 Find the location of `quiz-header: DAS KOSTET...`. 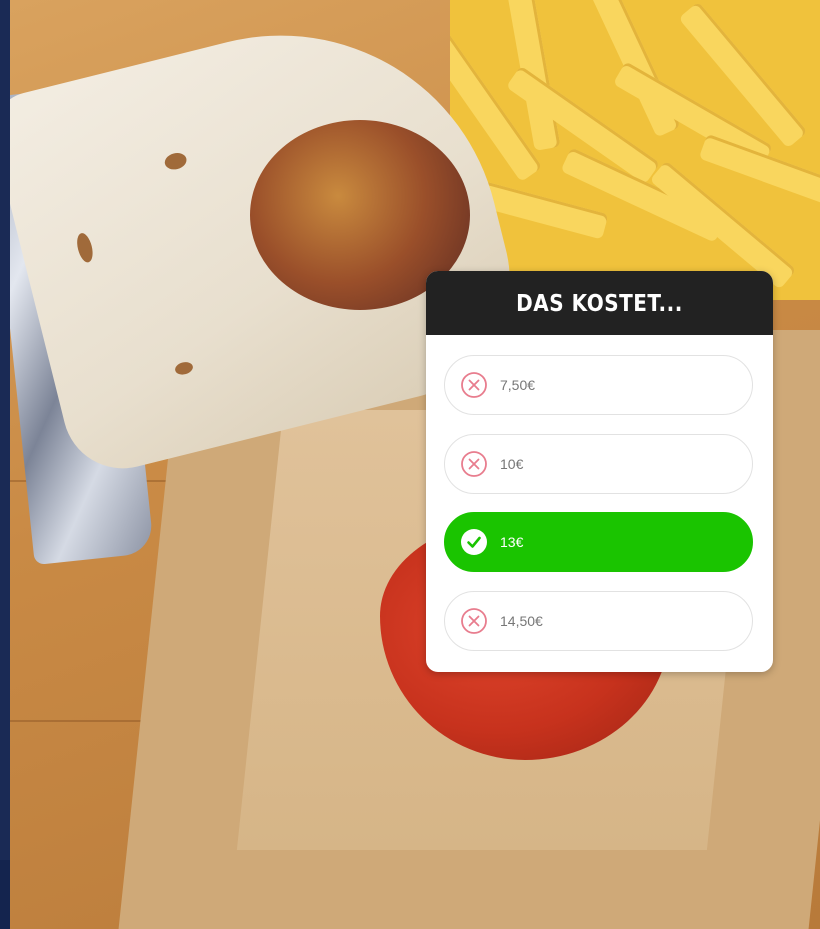

quiz-header: DAS KOSTET... is located at coordinates (599, 303).